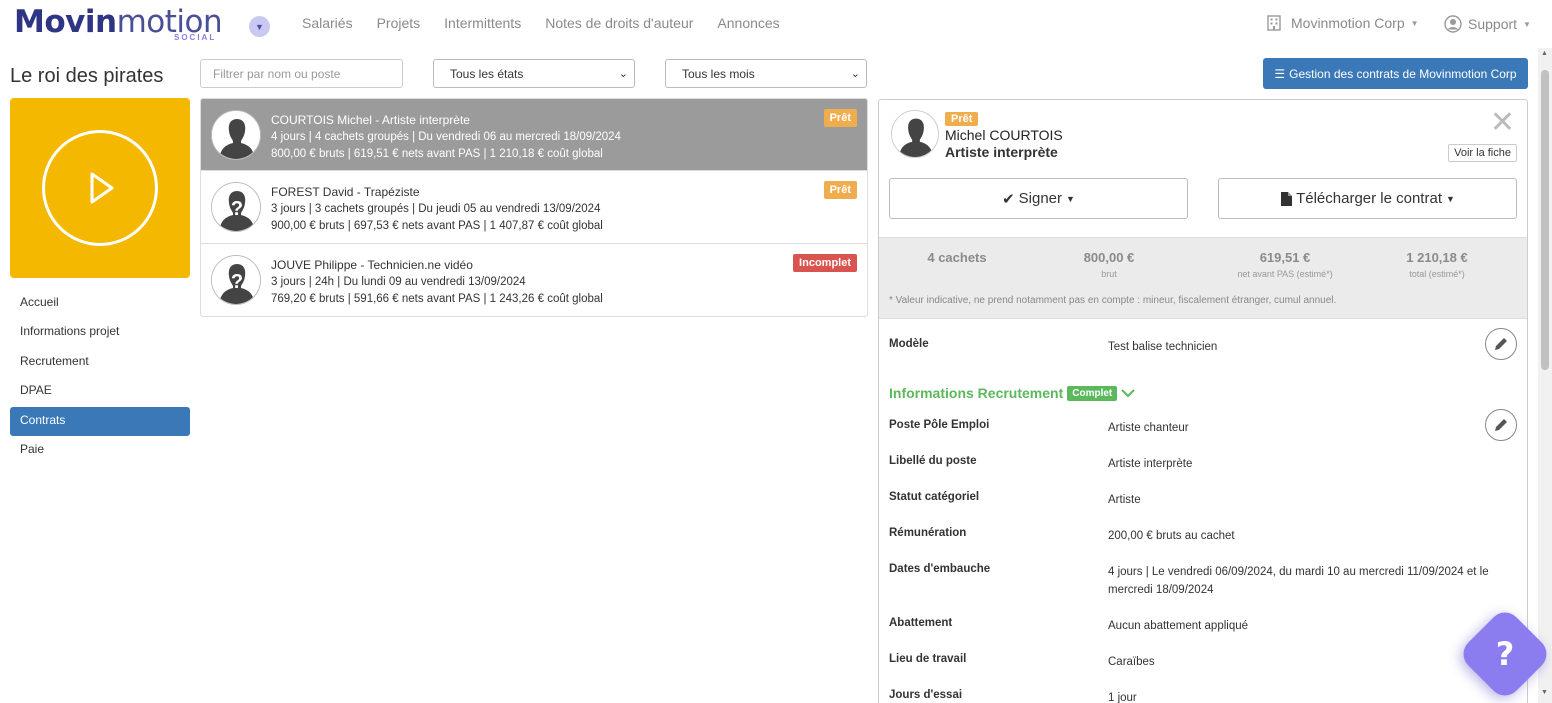 The width and height of the screenshot is (1552, 703). What do you see at coordinates (766, 73) in the screenshot?
I see `month-select: Tous les mois ⌄` at bounding box center [766, 73].